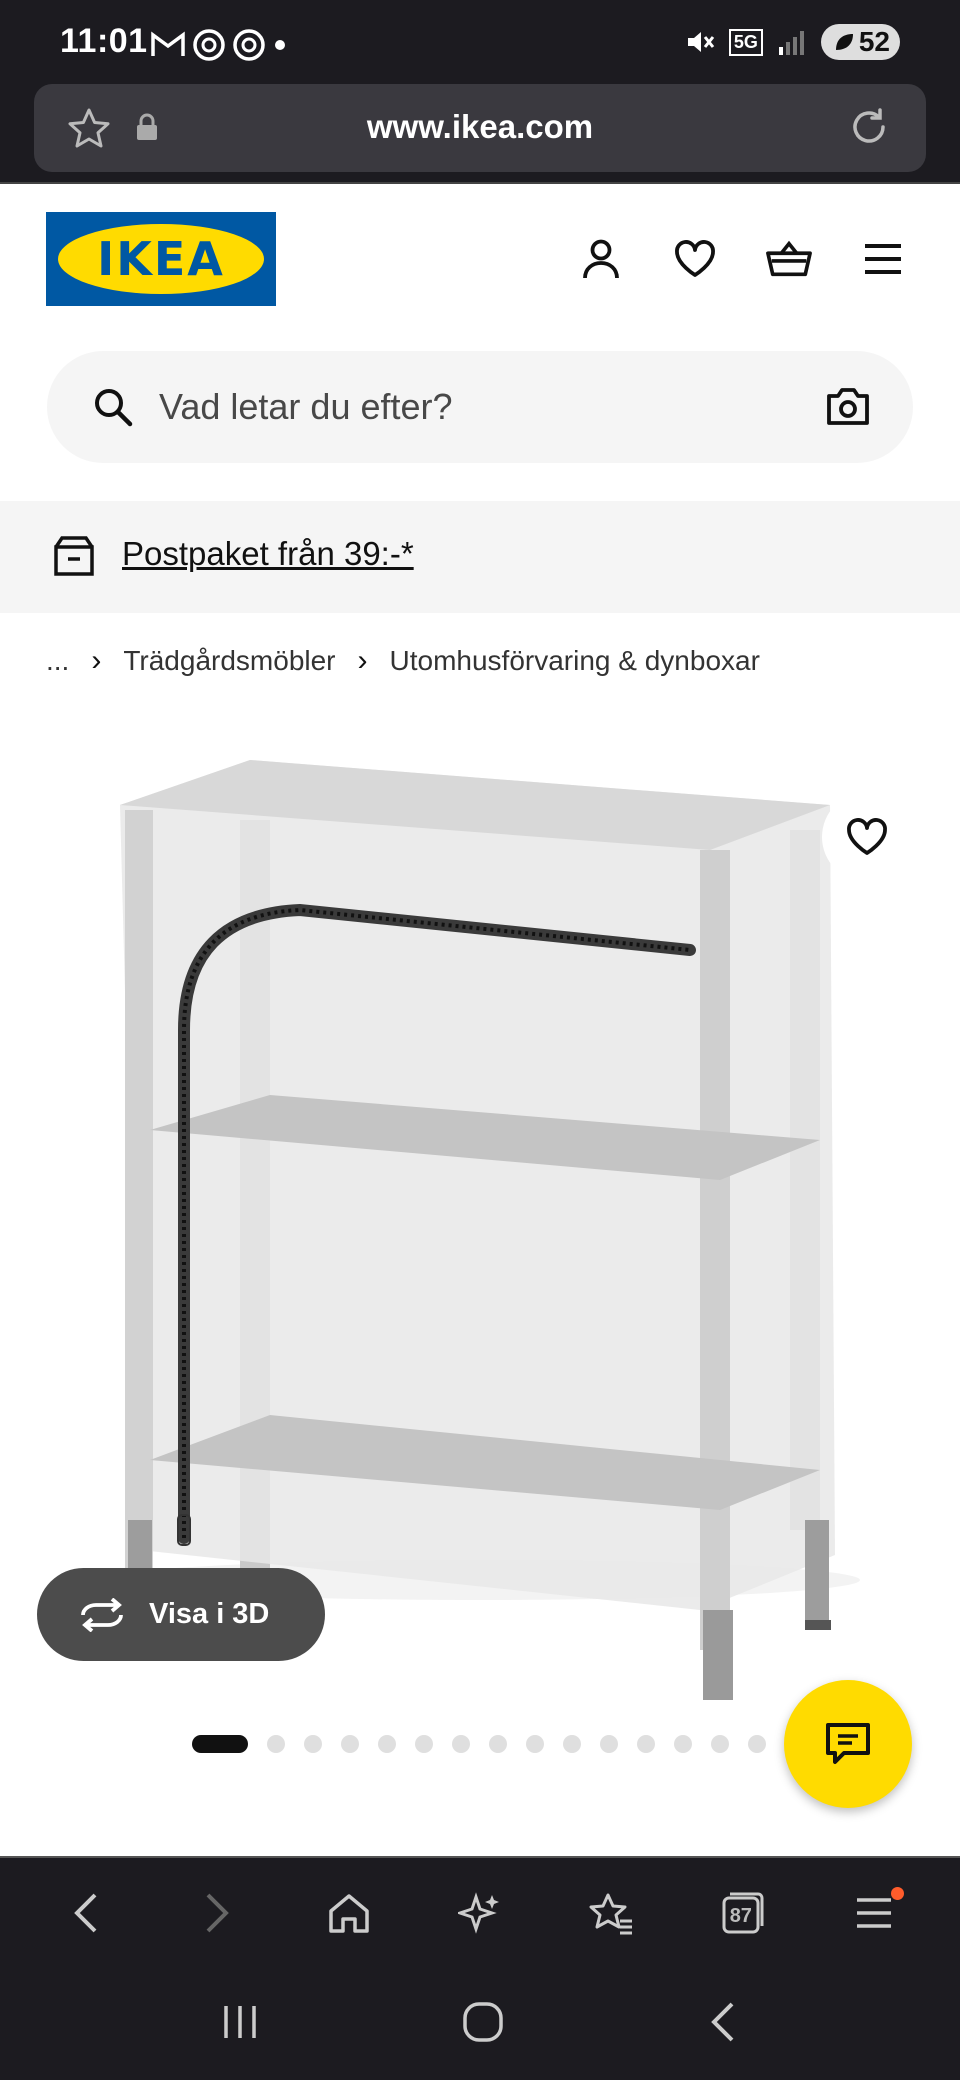 The width and height of the screenshot is (960, 2080). Describe the element at coordinates (700, 42) in the screenshot. I see `mute-icon` at that location.